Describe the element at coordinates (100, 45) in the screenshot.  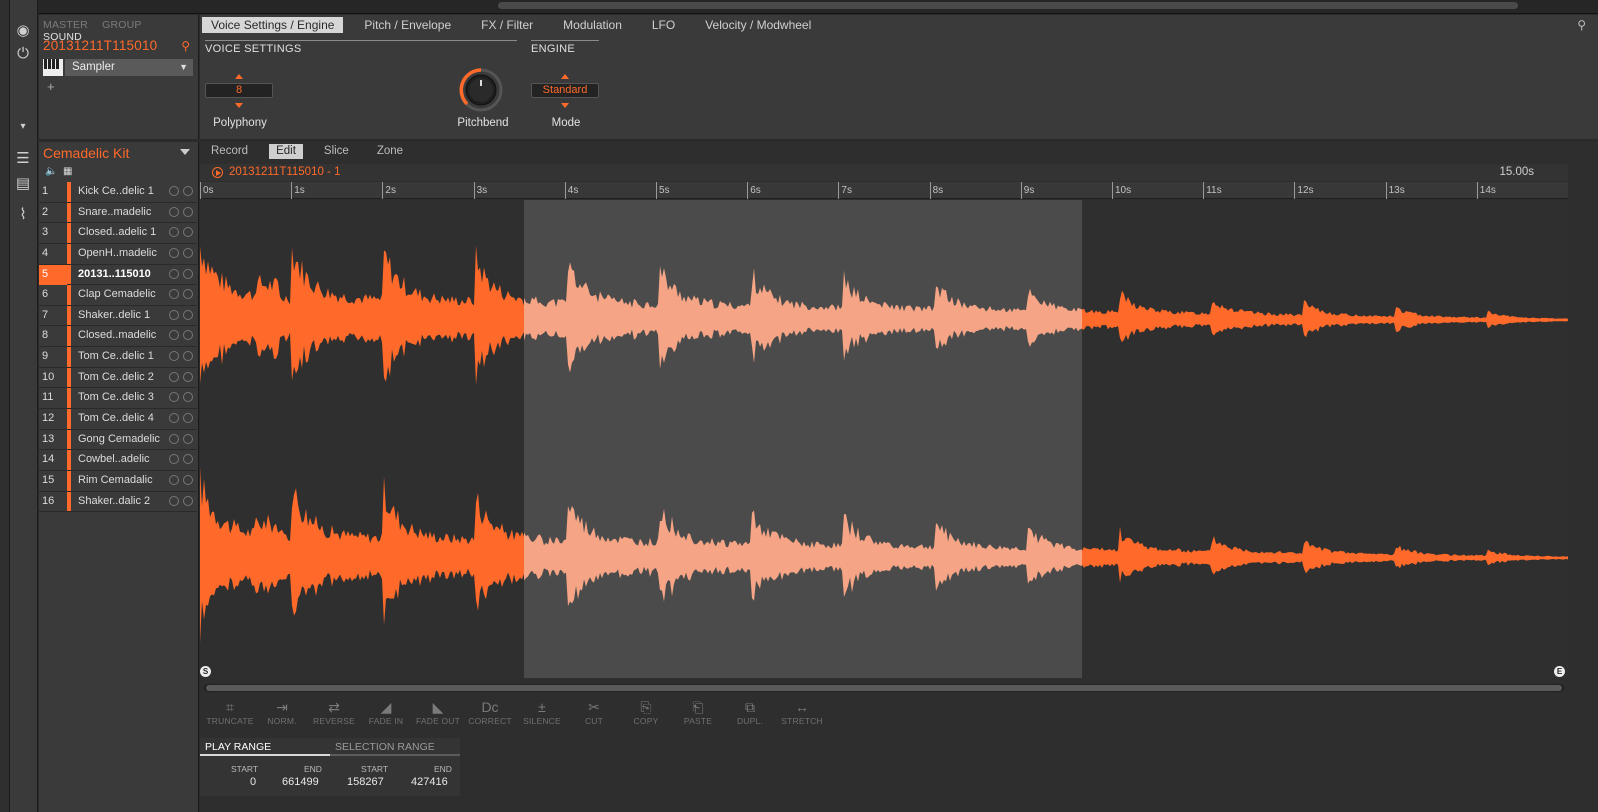
I see `sound-name: 20131211T115010` at that location.